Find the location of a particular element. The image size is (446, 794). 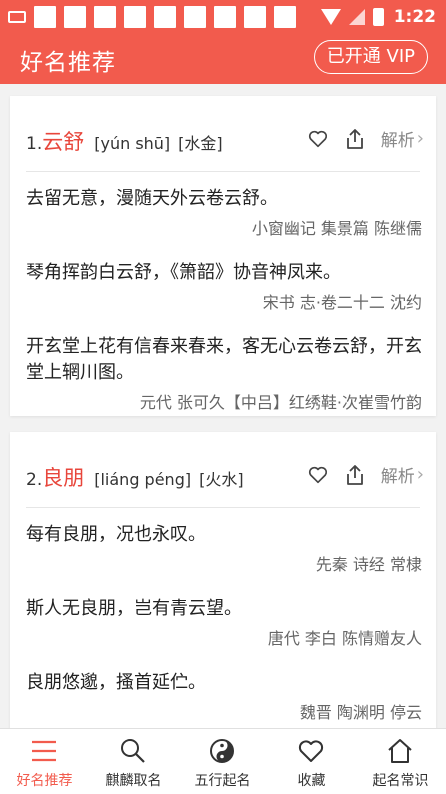

tab-recommend: 好名推荐 is located at coordinates (44, 761).